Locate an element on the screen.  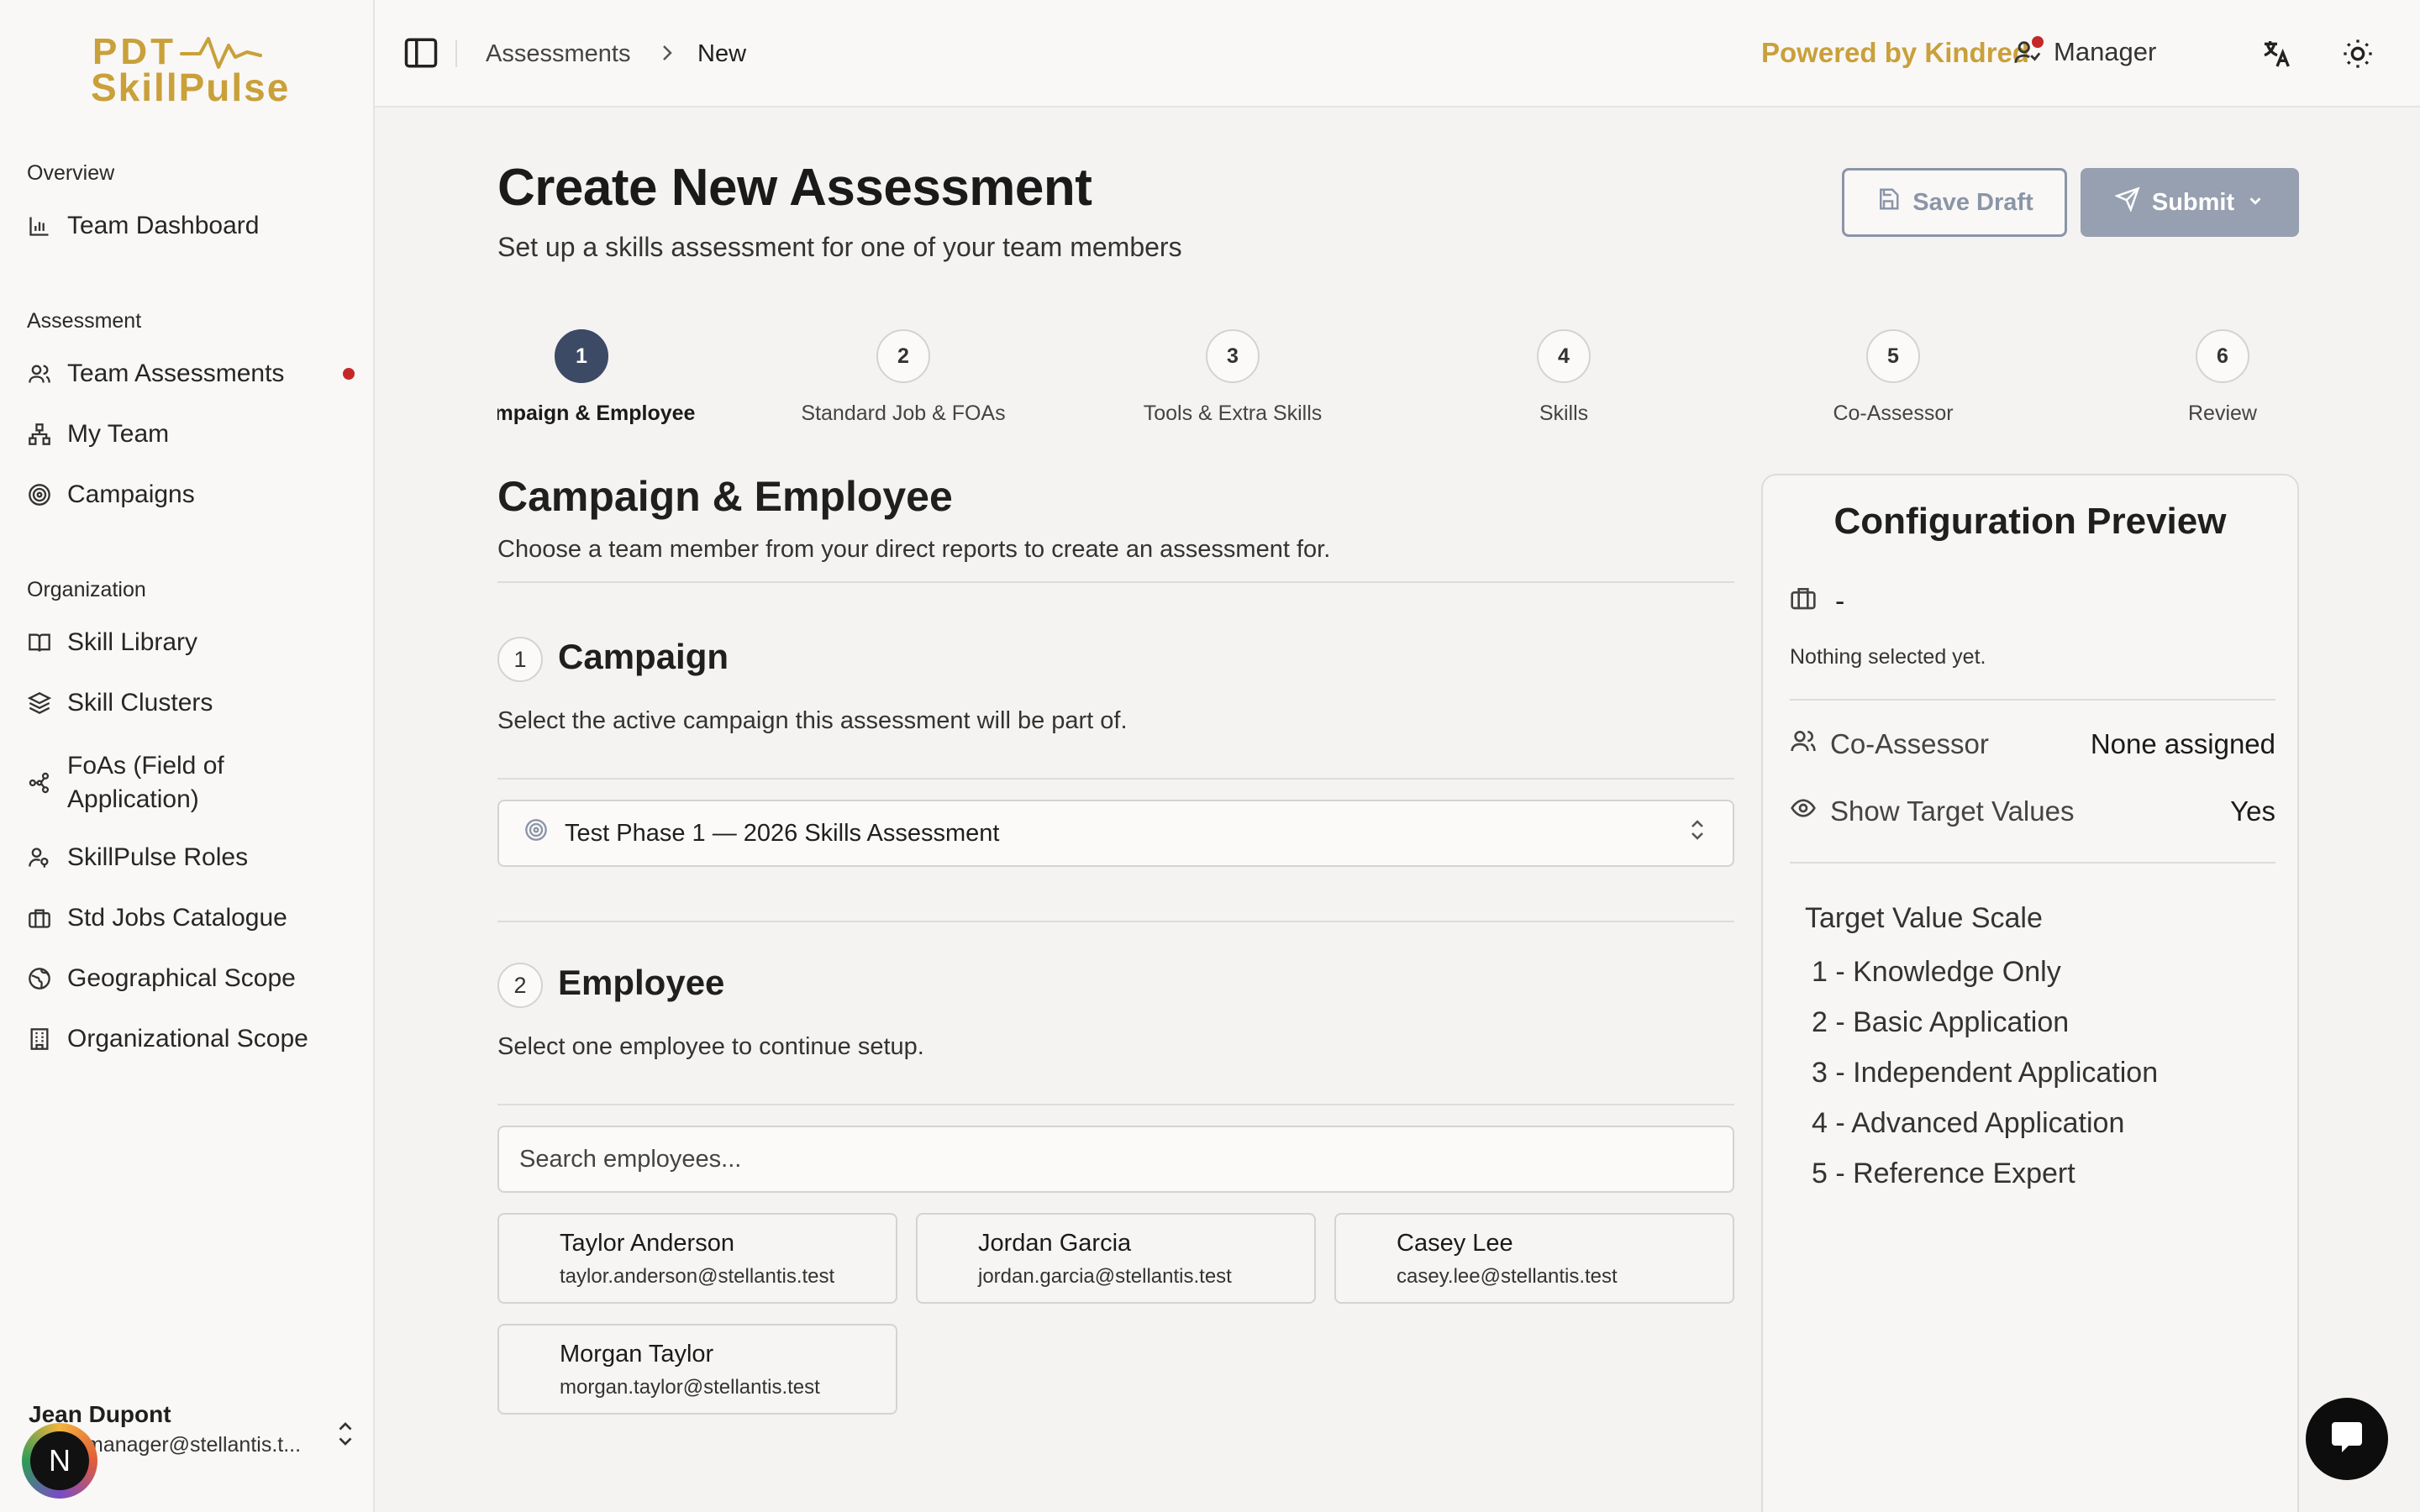
save-draft-button: Save Draft is located at coordinates (1954, 202).